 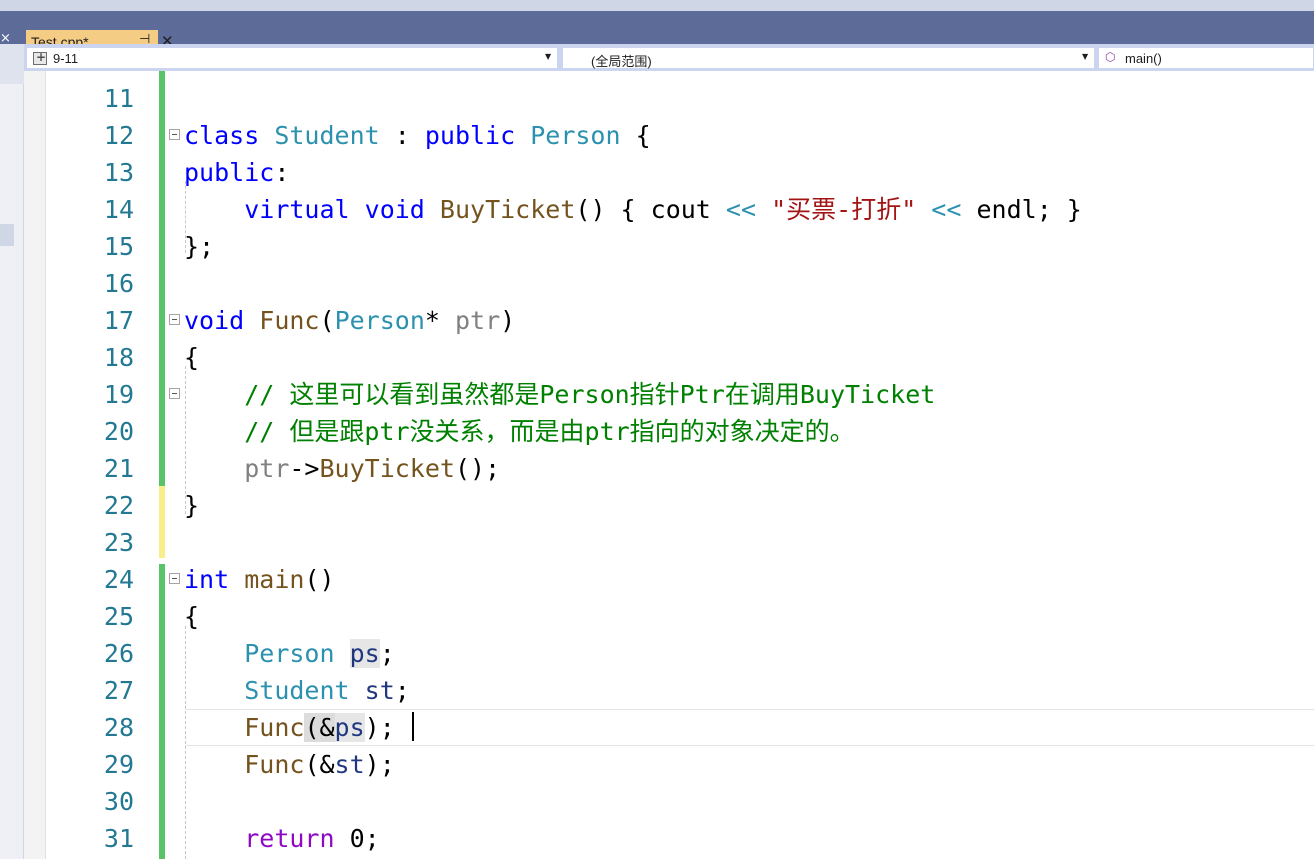 I want to click on code-line-29: Func(&st);, so click(x=289, y=764).